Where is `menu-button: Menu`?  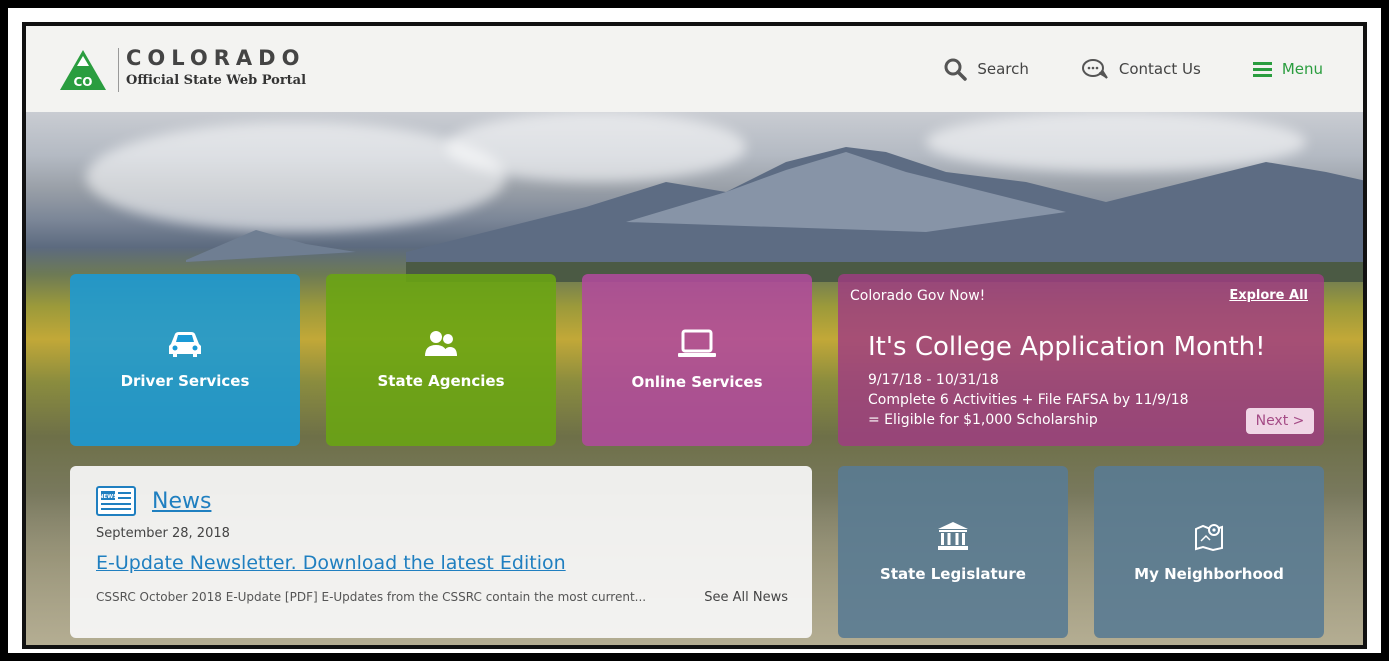 menu-button: Menu is located at coordinates (1287, 69).